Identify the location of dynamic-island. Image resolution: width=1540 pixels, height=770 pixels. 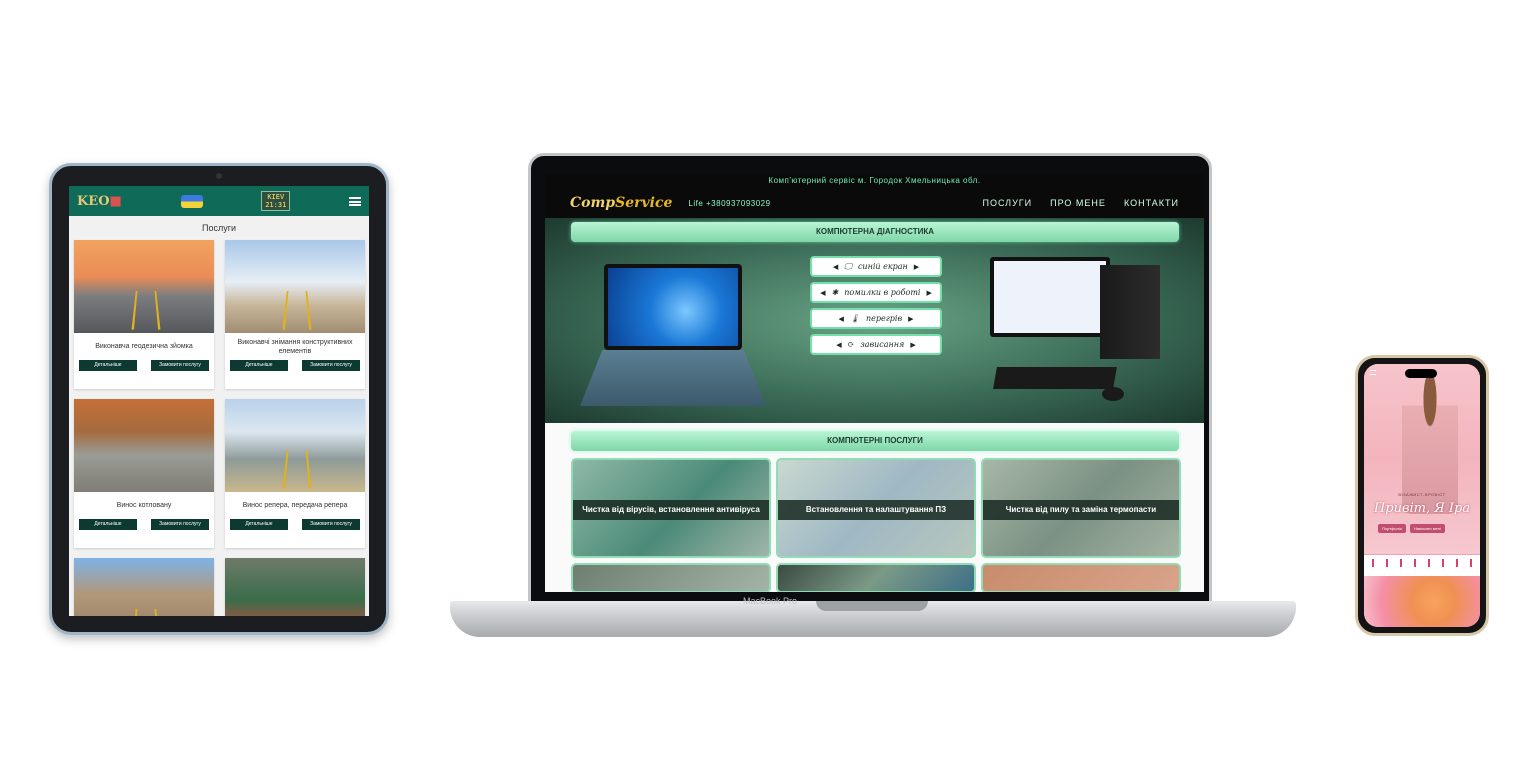
(1421, 373).